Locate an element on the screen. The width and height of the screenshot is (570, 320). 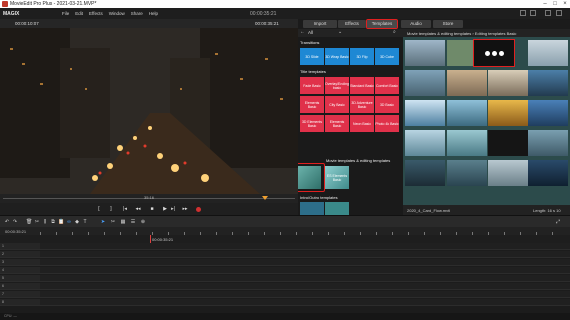
section-transitions: Transitions is located at coordinates (309, 42).